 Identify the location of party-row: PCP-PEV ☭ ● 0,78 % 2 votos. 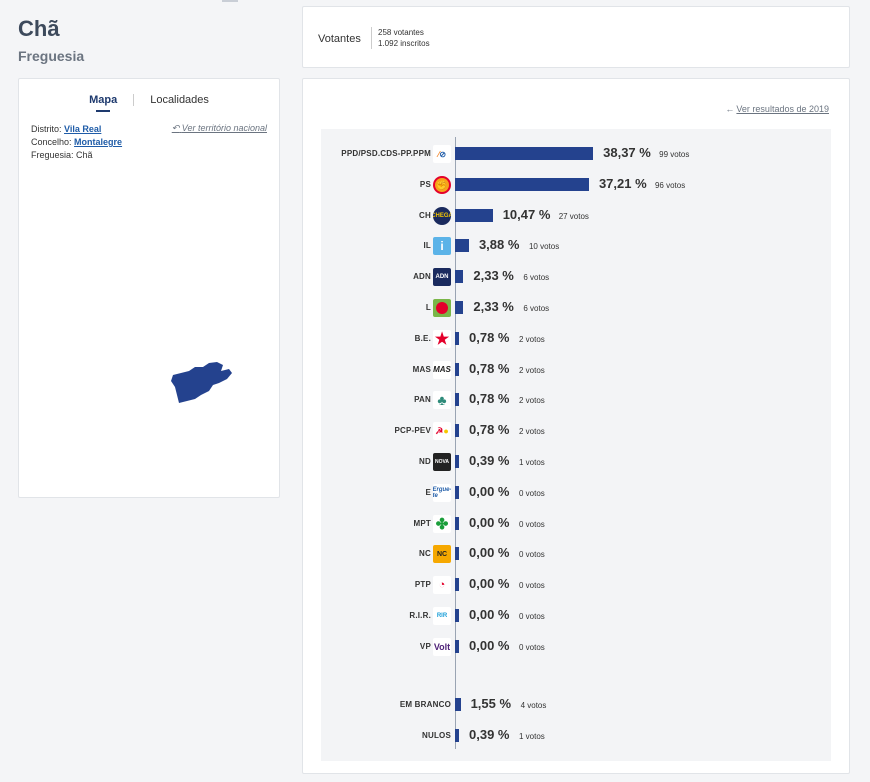
(576, 431).